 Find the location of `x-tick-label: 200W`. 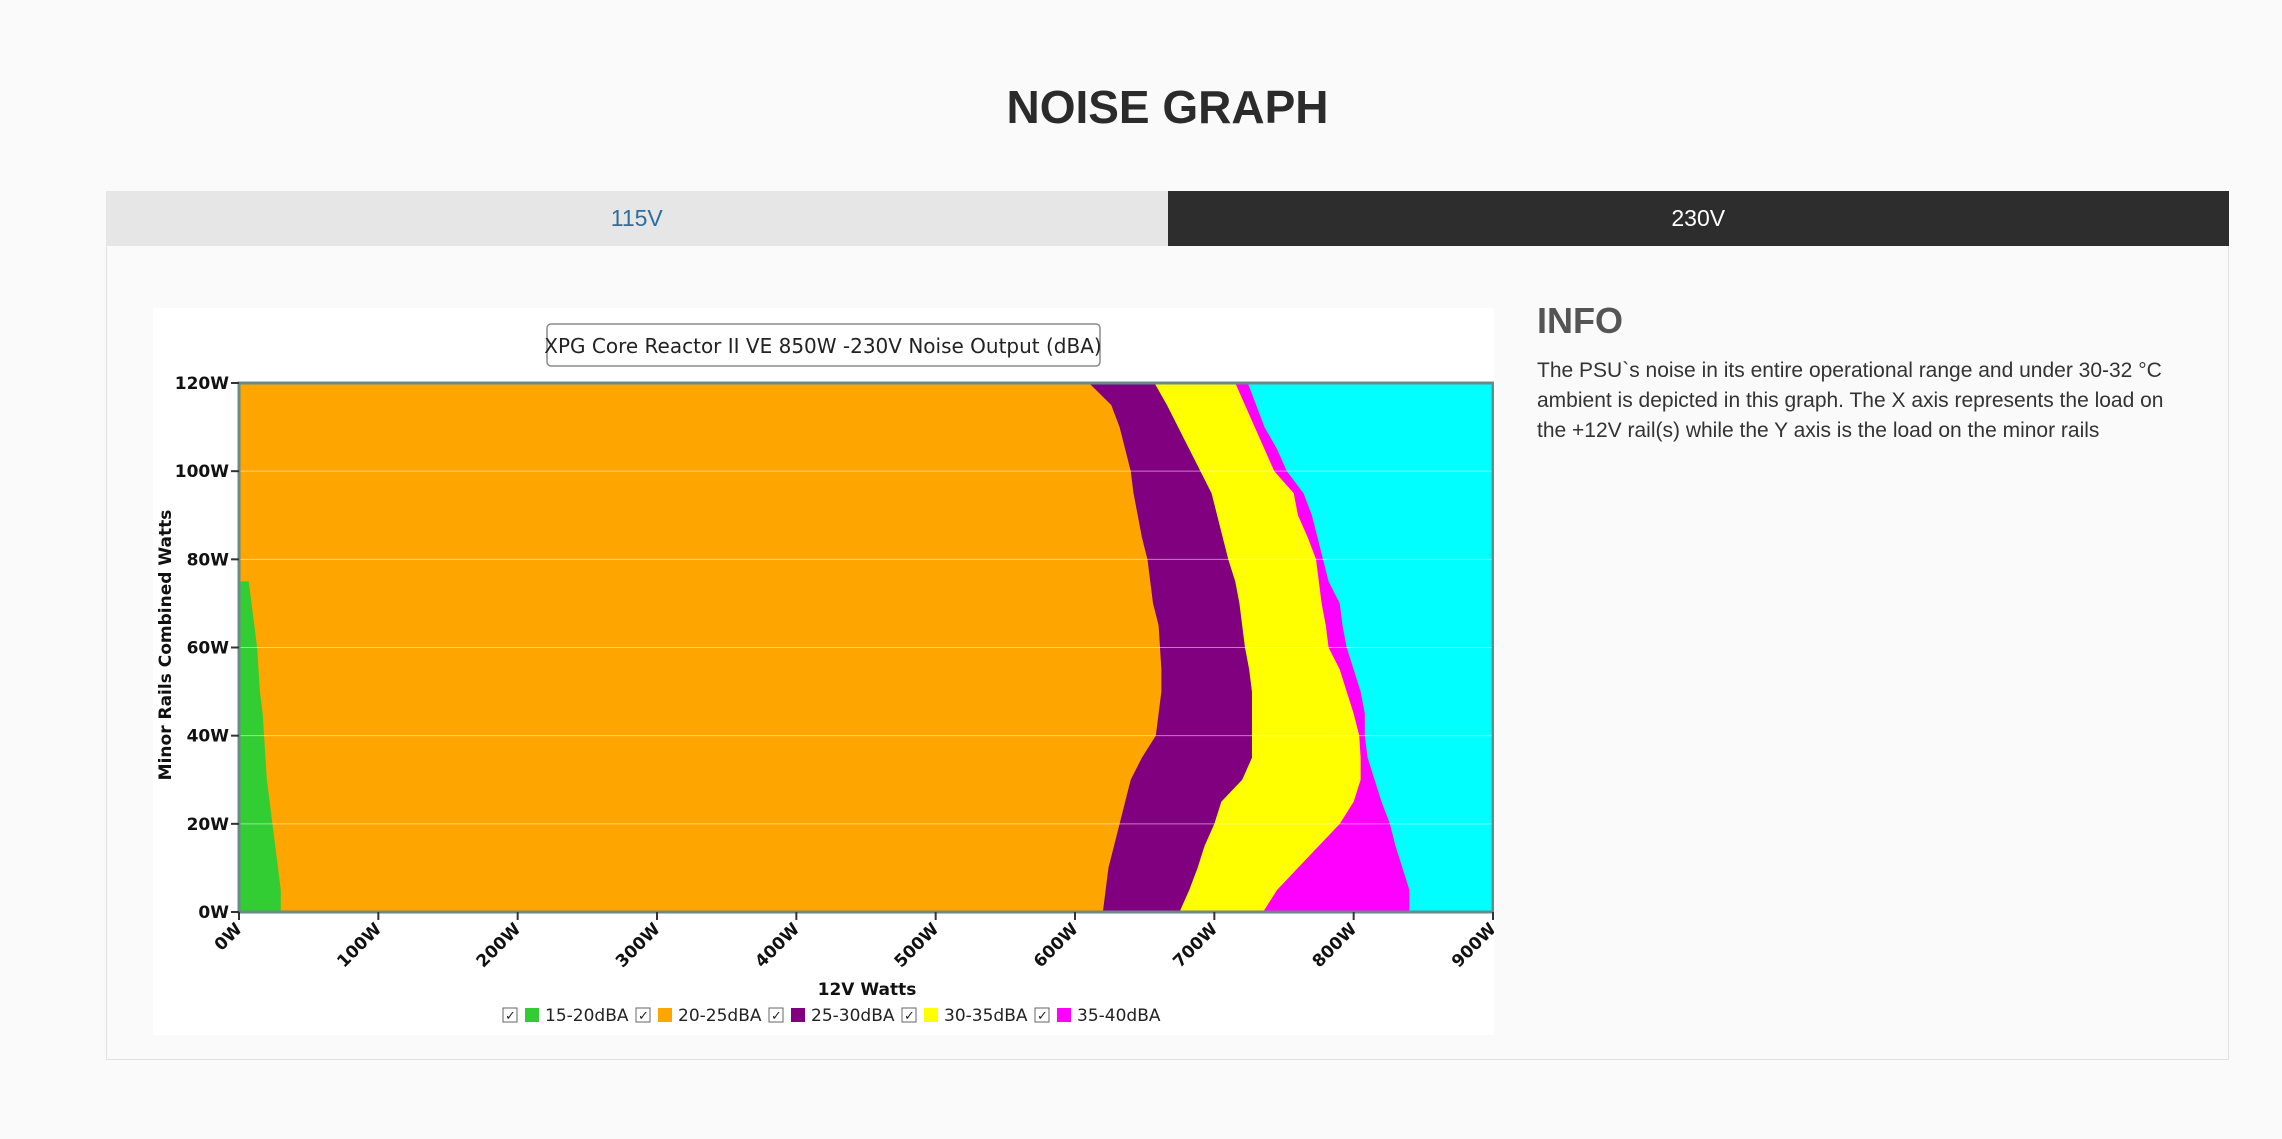

x-tick-label: 200W is located at coordinates (499, 945).